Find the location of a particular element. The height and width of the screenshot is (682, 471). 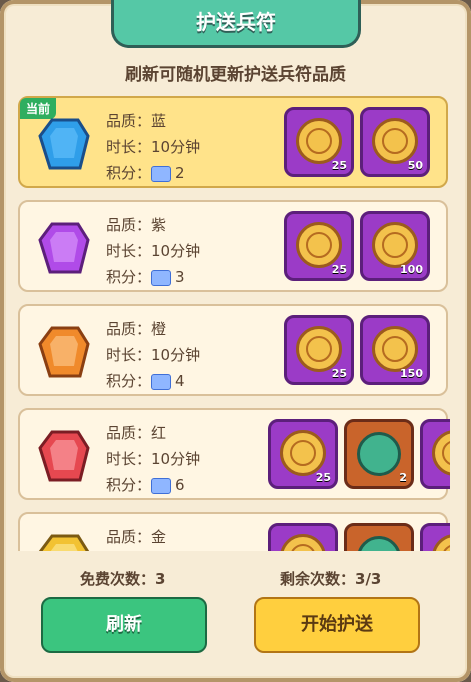

score-value: 2 is located at coordinates (180, 173).